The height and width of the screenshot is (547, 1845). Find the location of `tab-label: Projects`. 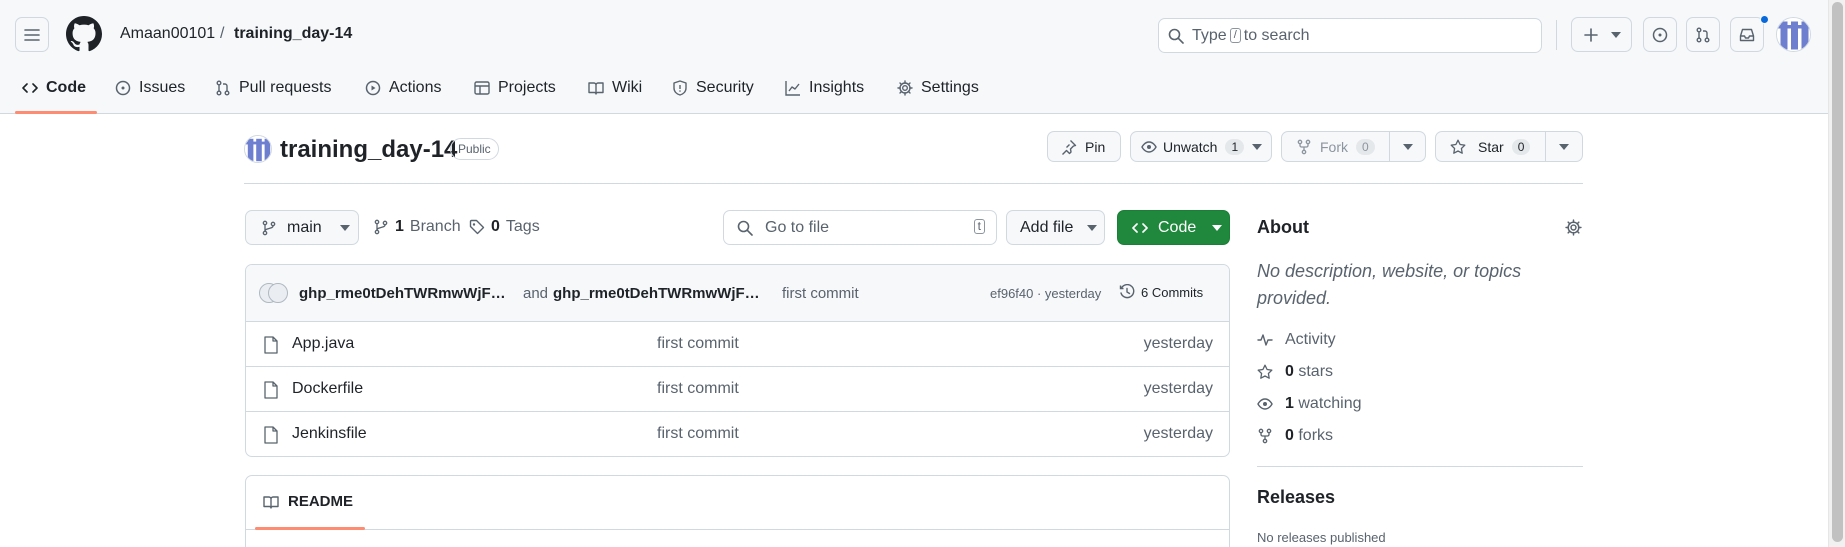

tab-label: Projects is located at coordinates (527, 87).